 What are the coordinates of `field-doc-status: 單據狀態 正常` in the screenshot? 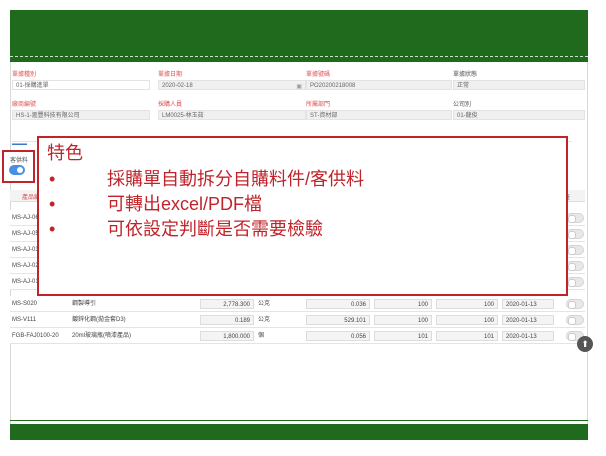 It's located at (519, 80).